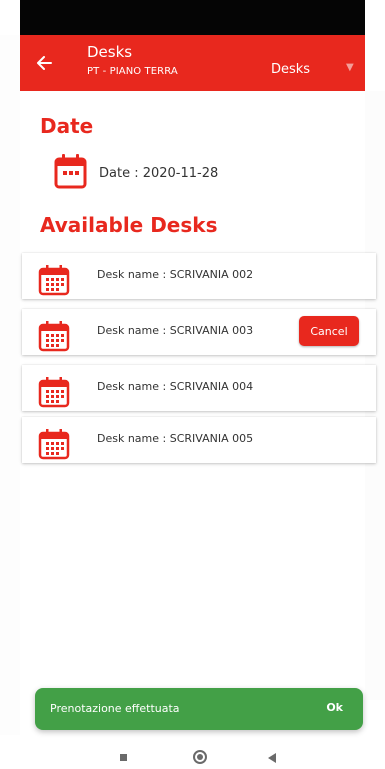 Image resolution: width=385 pixels, height=769 pixels. I want to click on desk-list-item: Desk name : SCRIVANIA 005, so click(199, 440).